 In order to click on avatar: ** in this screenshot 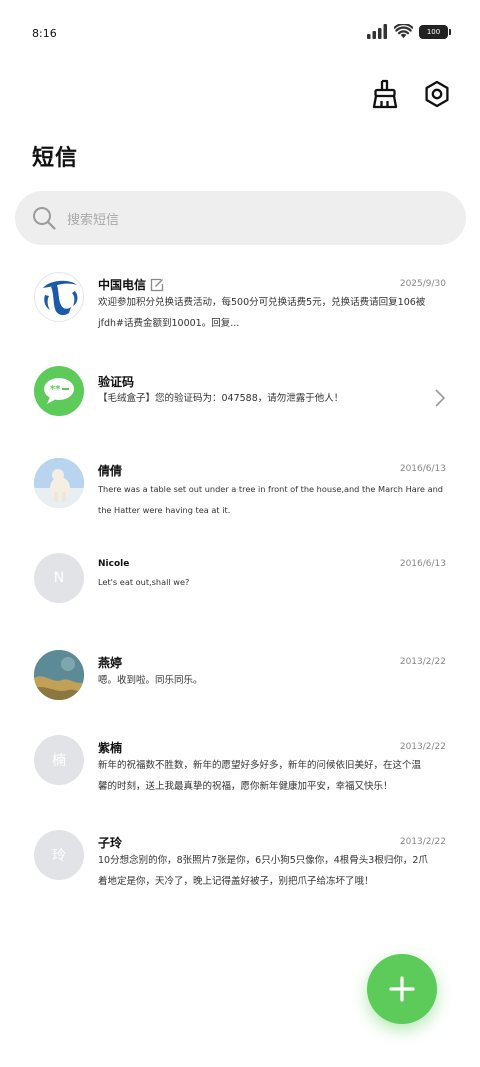, I will do `click(59, 391)`.